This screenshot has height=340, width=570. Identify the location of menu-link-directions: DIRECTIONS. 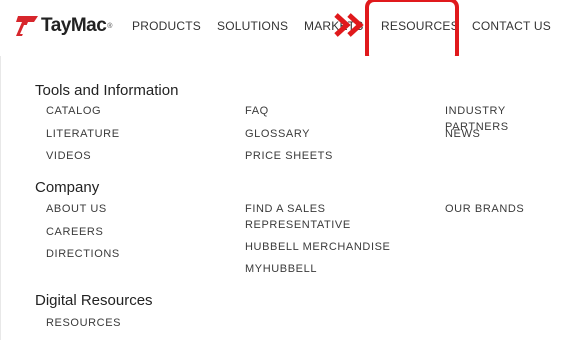
(83, 254).